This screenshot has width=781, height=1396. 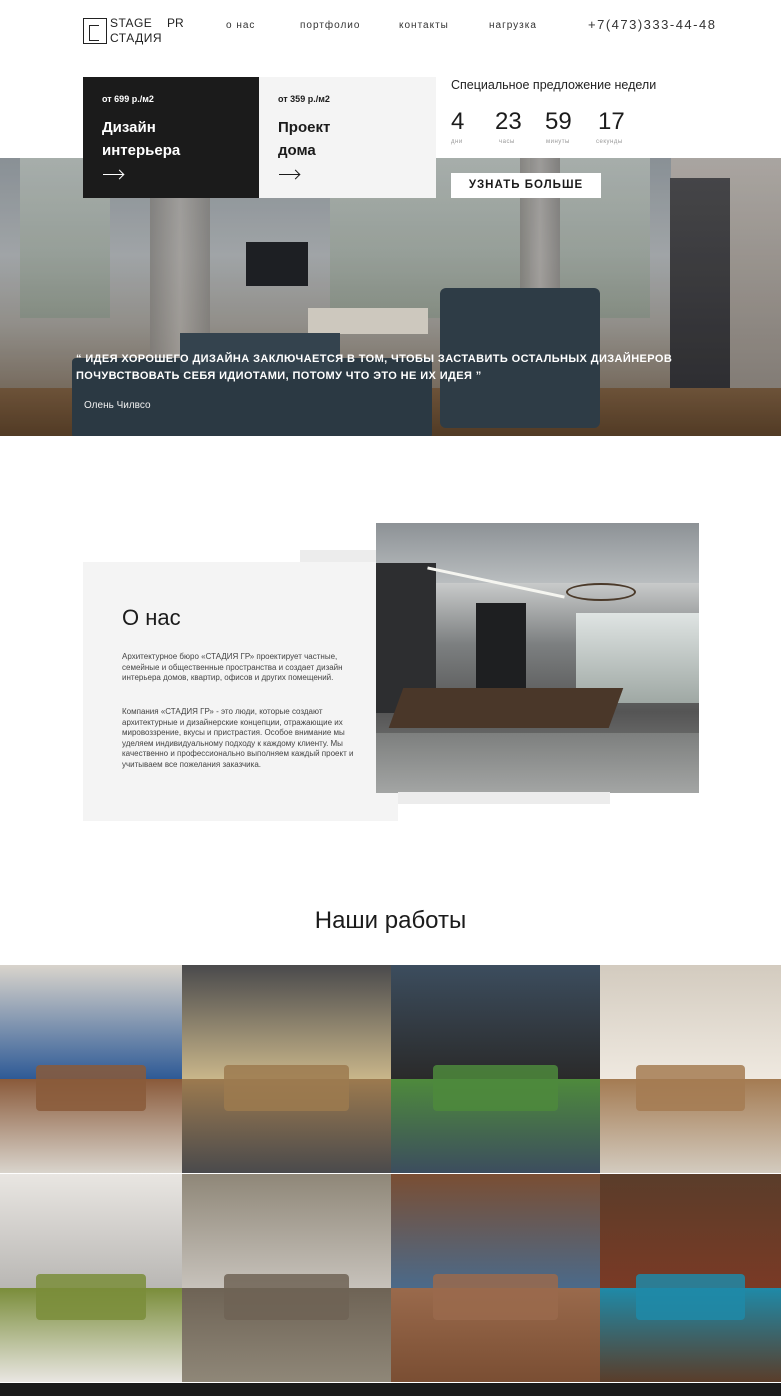 What do you see at coordinates (117, 405) in the screenshot?
I see `hero-quote-author: Олень Чилвсо` at bounding box center [117, 405].